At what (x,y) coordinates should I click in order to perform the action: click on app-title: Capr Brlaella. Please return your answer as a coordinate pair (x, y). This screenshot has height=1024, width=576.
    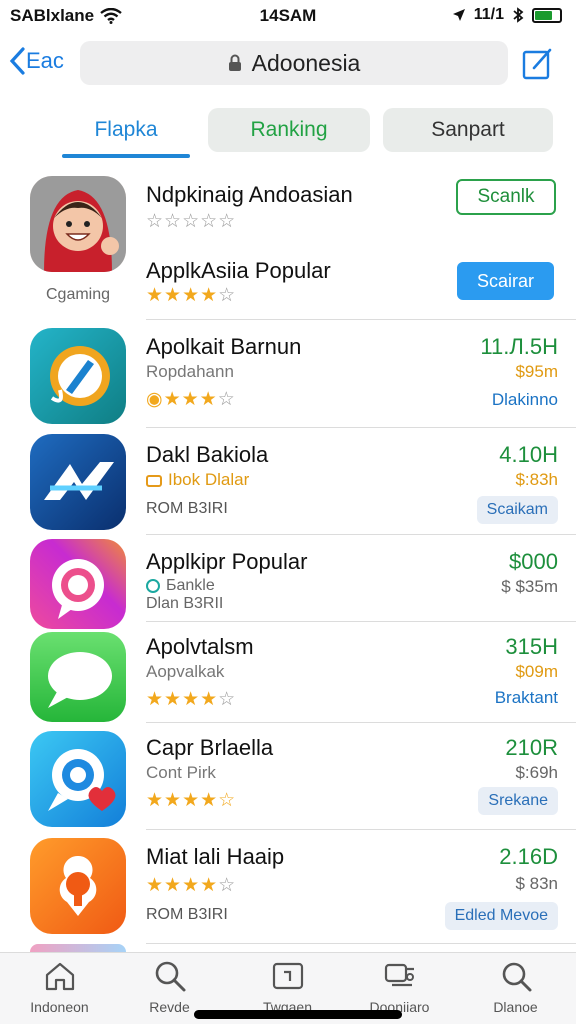
    Looking at the image, I should click on (210, 747).